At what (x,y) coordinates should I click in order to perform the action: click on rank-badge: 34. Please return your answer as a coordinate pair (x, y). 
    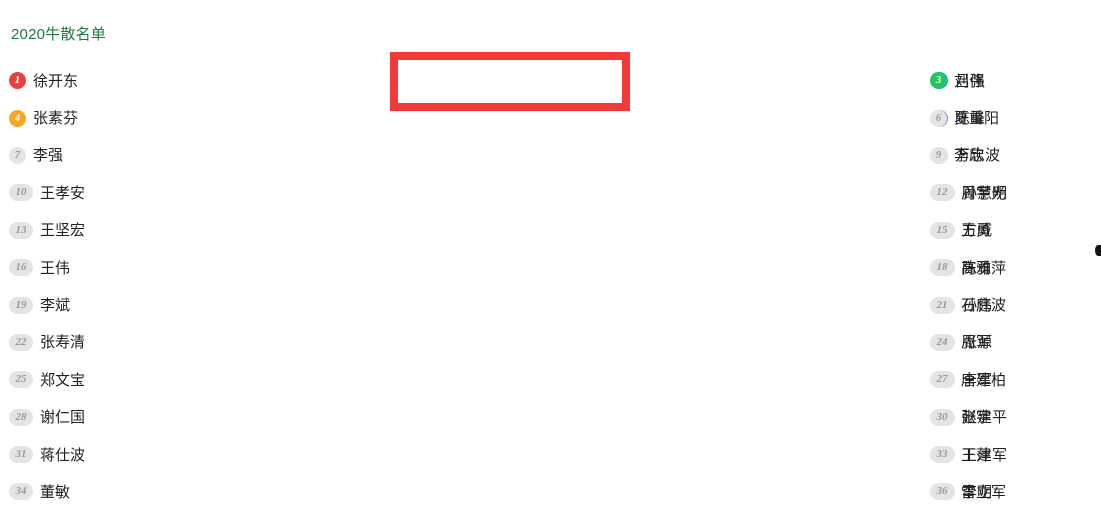
    Looking at the image, I should click on (21, 492).